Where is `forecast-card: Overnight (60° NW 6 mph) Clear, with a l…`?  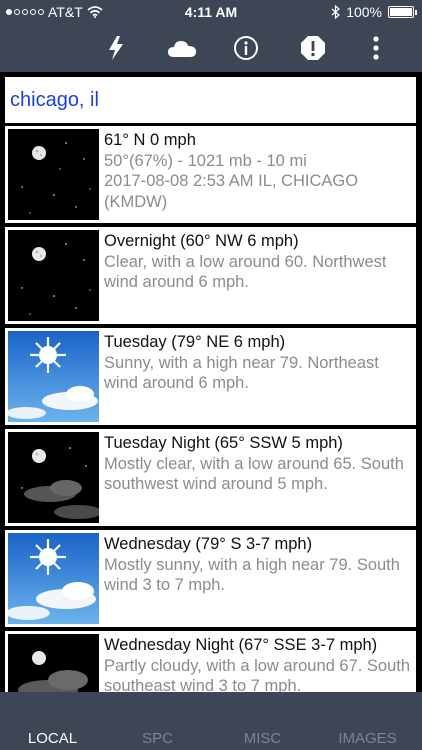 forecast-card: Overnight (60° NW 6 mph) Clear, with a l… is located at coordinates (210, 275).